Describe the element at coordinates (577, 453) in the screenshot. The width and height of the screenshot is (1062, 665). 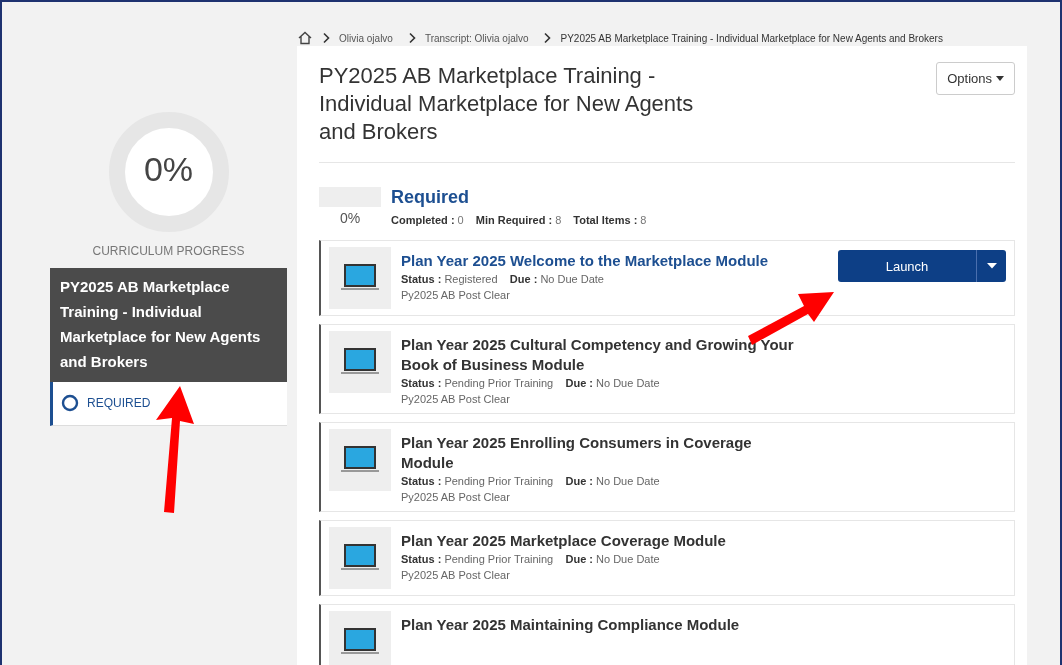
I see `training-title: Plan Year 2025 Enrolling Consumers in Coverage Module` at that location.